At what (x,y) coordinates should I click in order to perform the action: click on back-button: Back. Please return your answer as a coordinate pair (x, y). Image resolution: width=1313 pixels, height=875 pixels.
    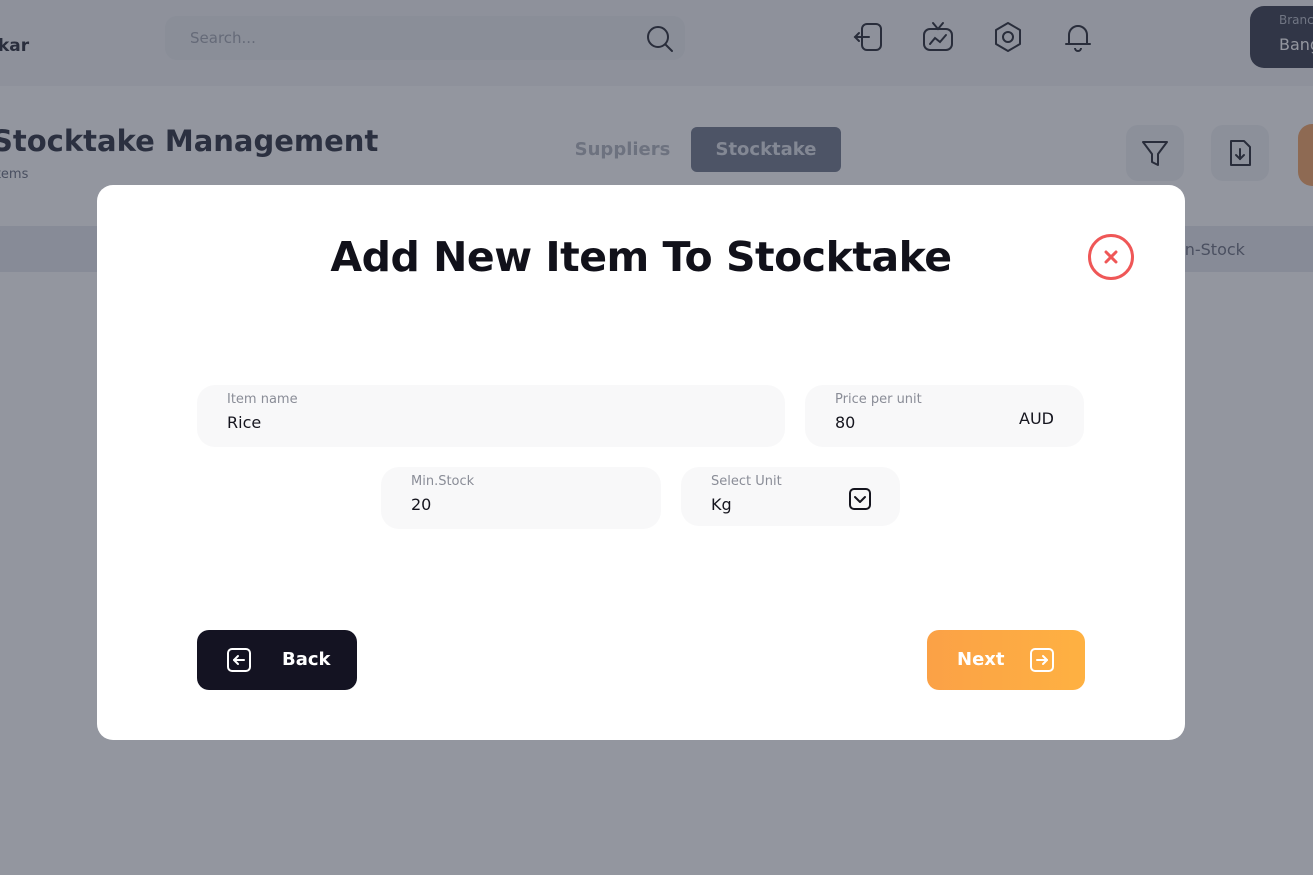
    Looking at the image, I should click on (277, 660).